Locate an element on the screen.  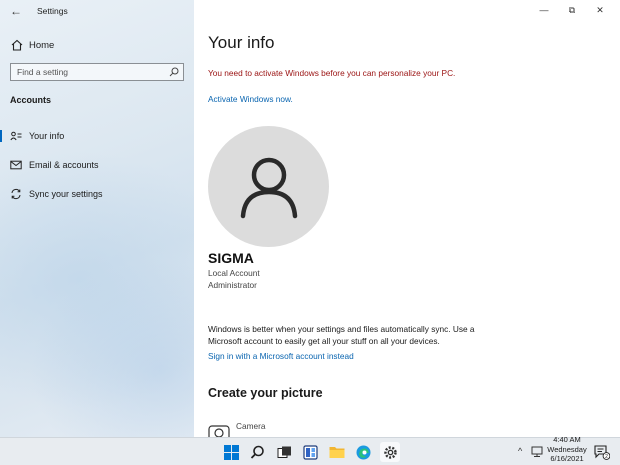
edge-icon is located at coordinates (363, 452).